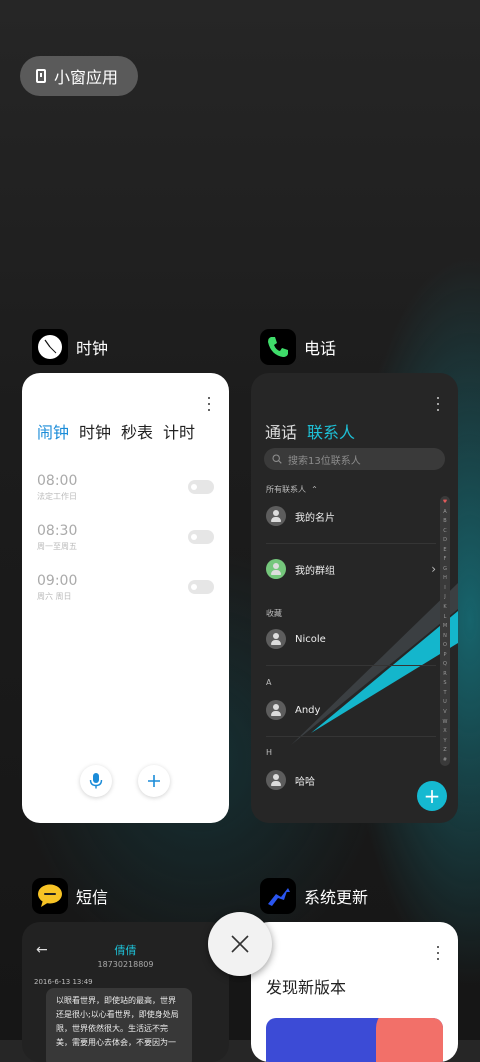 Image resolution: width=480 pixels, height=1062 pixels. I want to click on all-contacts-label: 所有联系人, so click(286, 489).